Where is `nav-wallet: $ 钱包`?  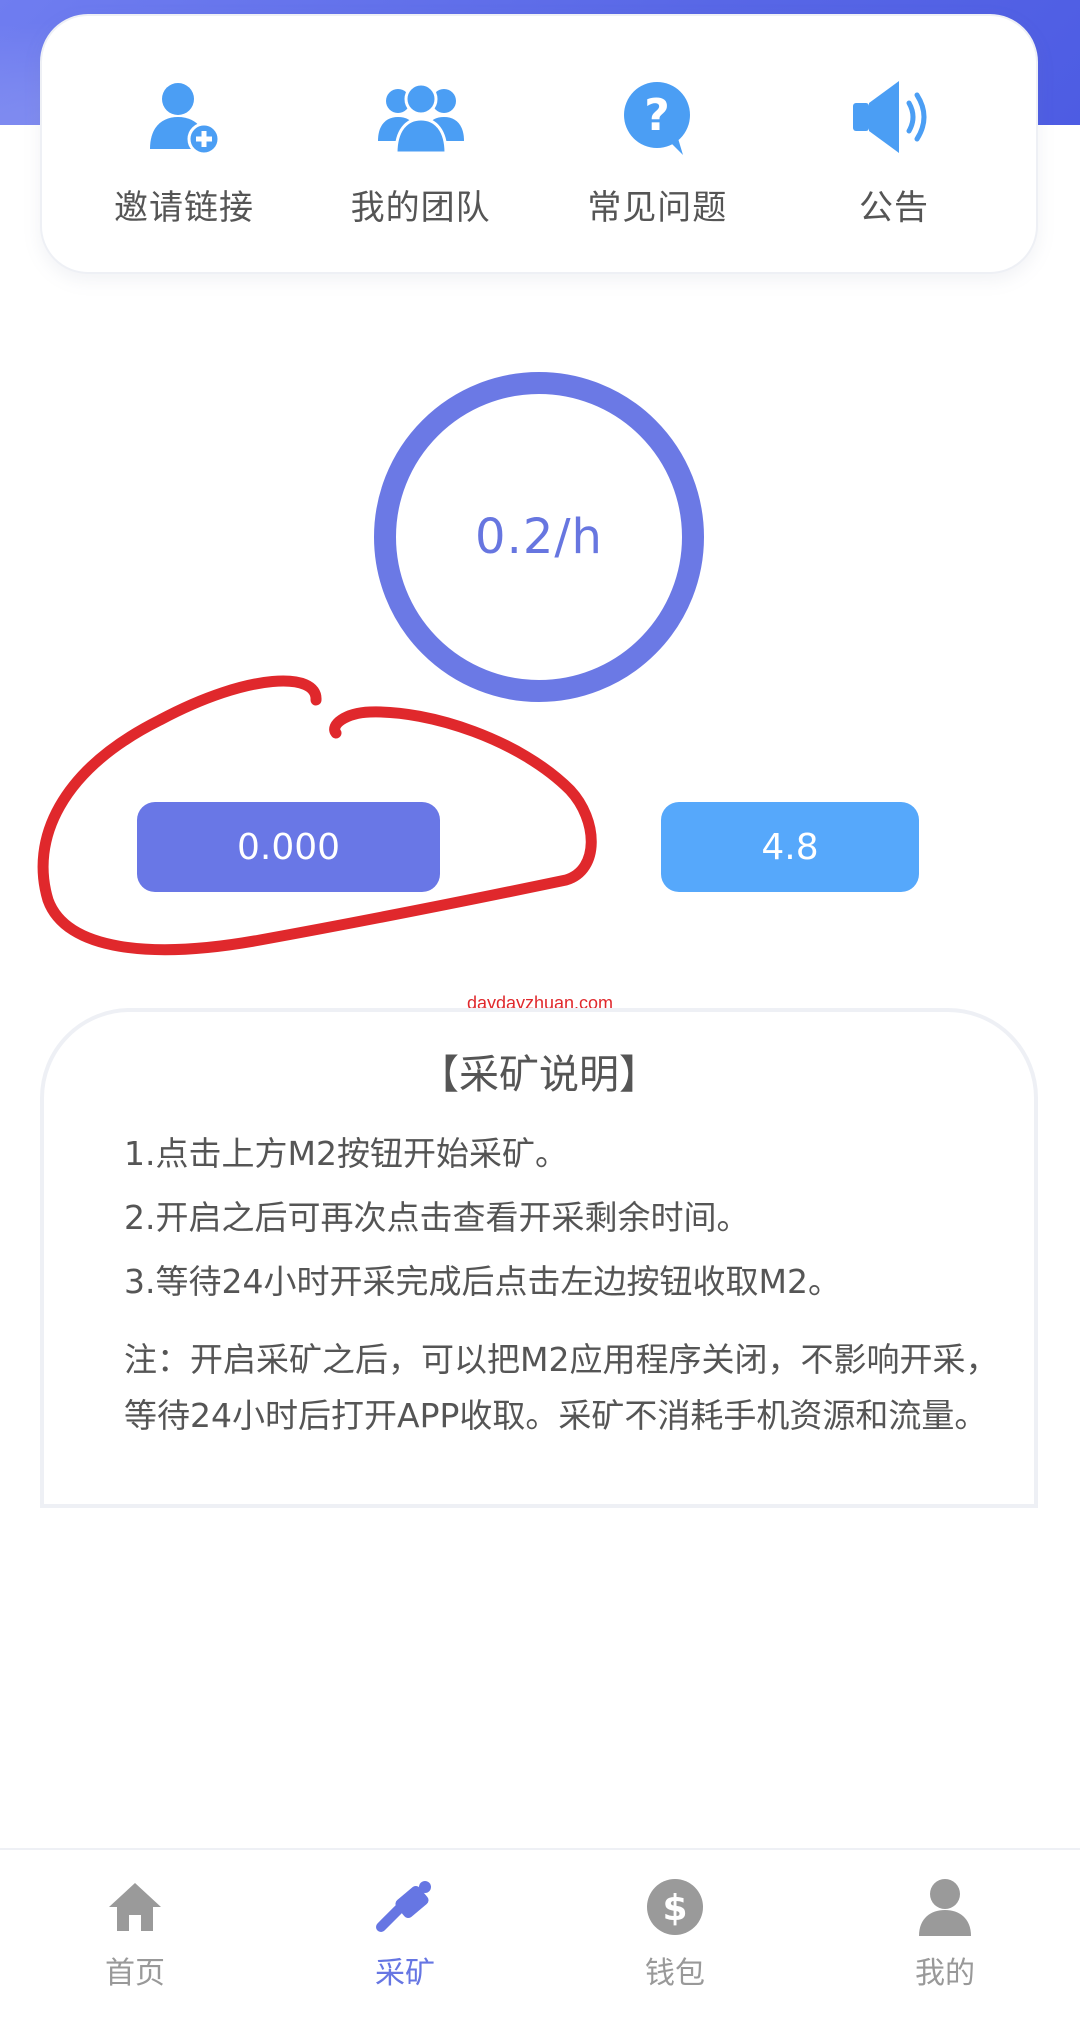
nav-wallet: $ 钱包 is located at coordinates (675, 1934).